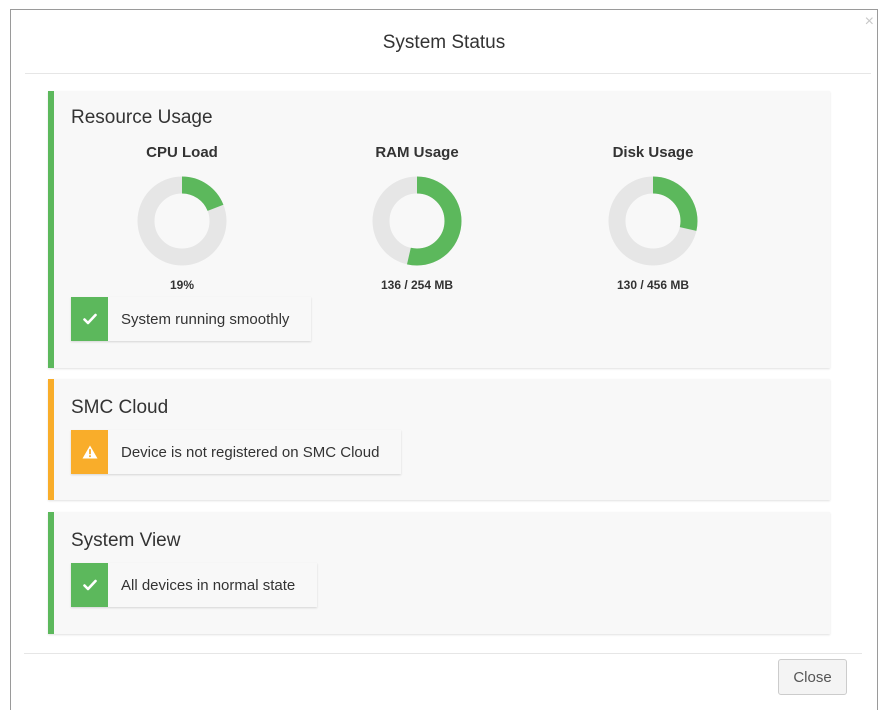  I want to click on warning-icon, so click(89, 452).